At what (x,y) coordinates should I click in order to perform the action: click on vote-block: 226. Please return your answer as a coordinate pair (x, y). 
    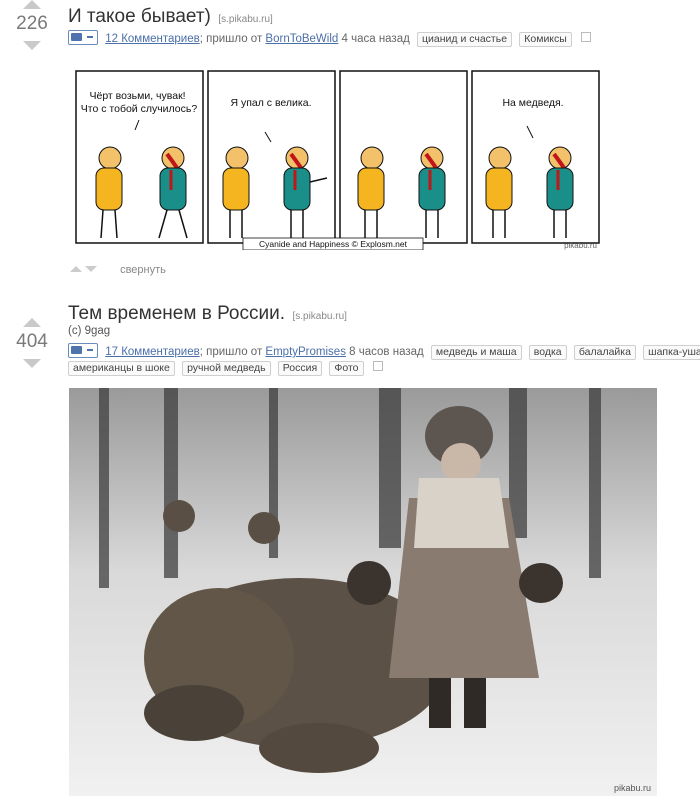
    Looking at the image, I should click on (32, 25).